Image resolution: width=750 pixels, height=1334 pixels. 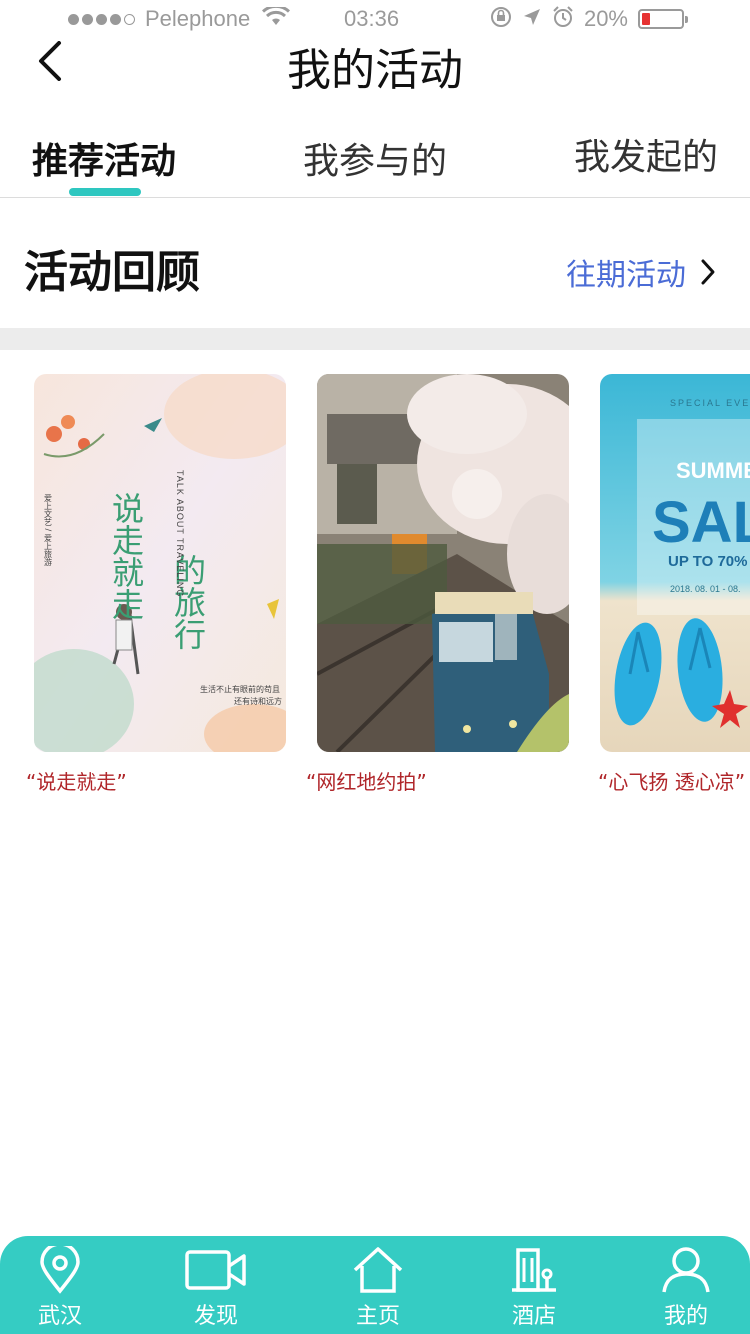 I want to click on bottom-tab-me: 我的, so click(x=686, y=1288).